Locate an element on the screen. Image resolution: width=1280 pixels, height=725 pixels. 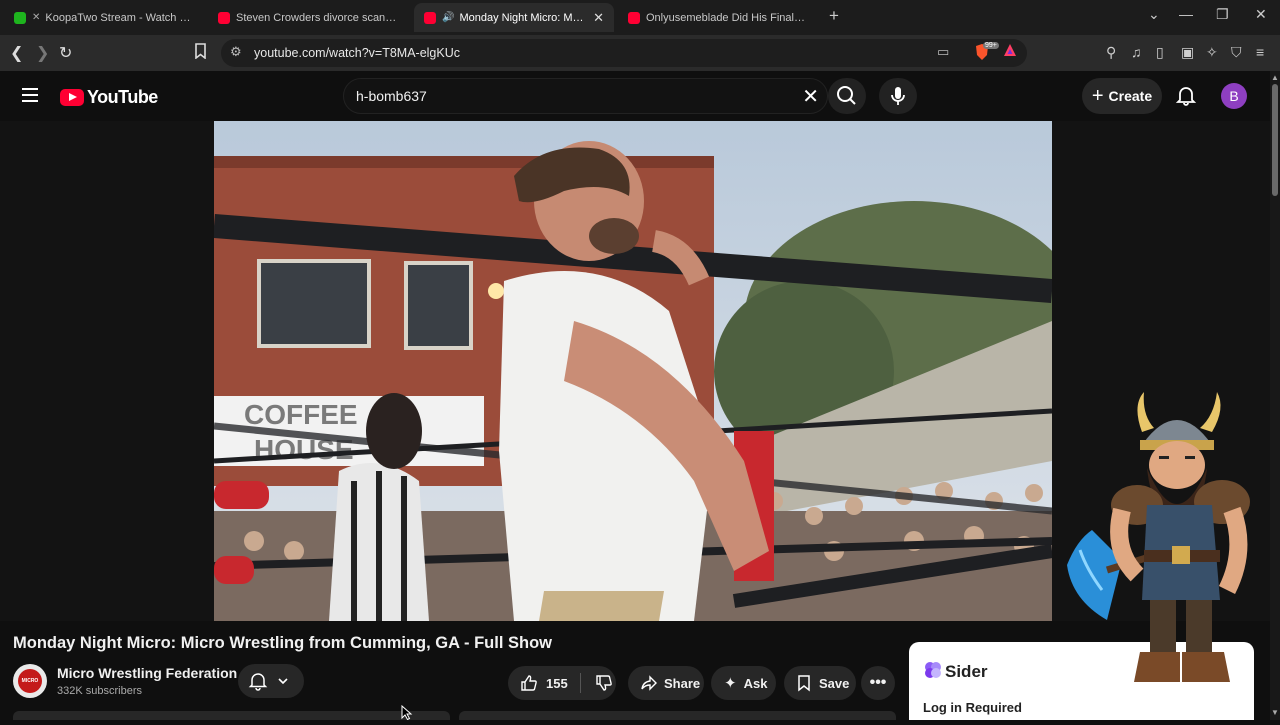
subscribed-notifications-button is located at coordinates (271, 681).